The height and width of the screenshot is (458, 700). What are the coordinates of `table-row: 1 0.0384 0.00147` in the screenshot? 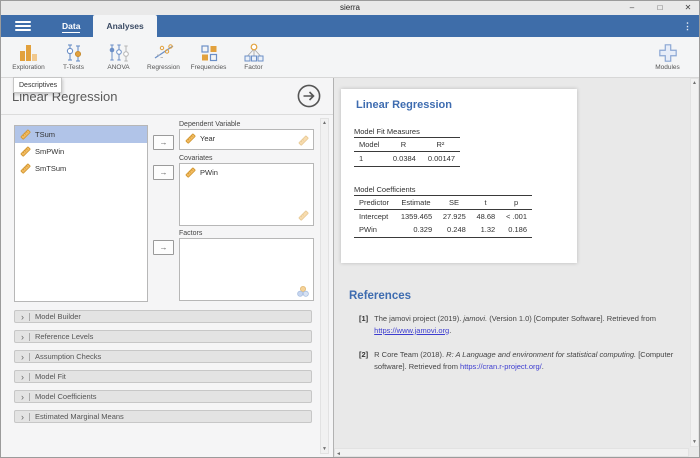 It's located at (407, 159).